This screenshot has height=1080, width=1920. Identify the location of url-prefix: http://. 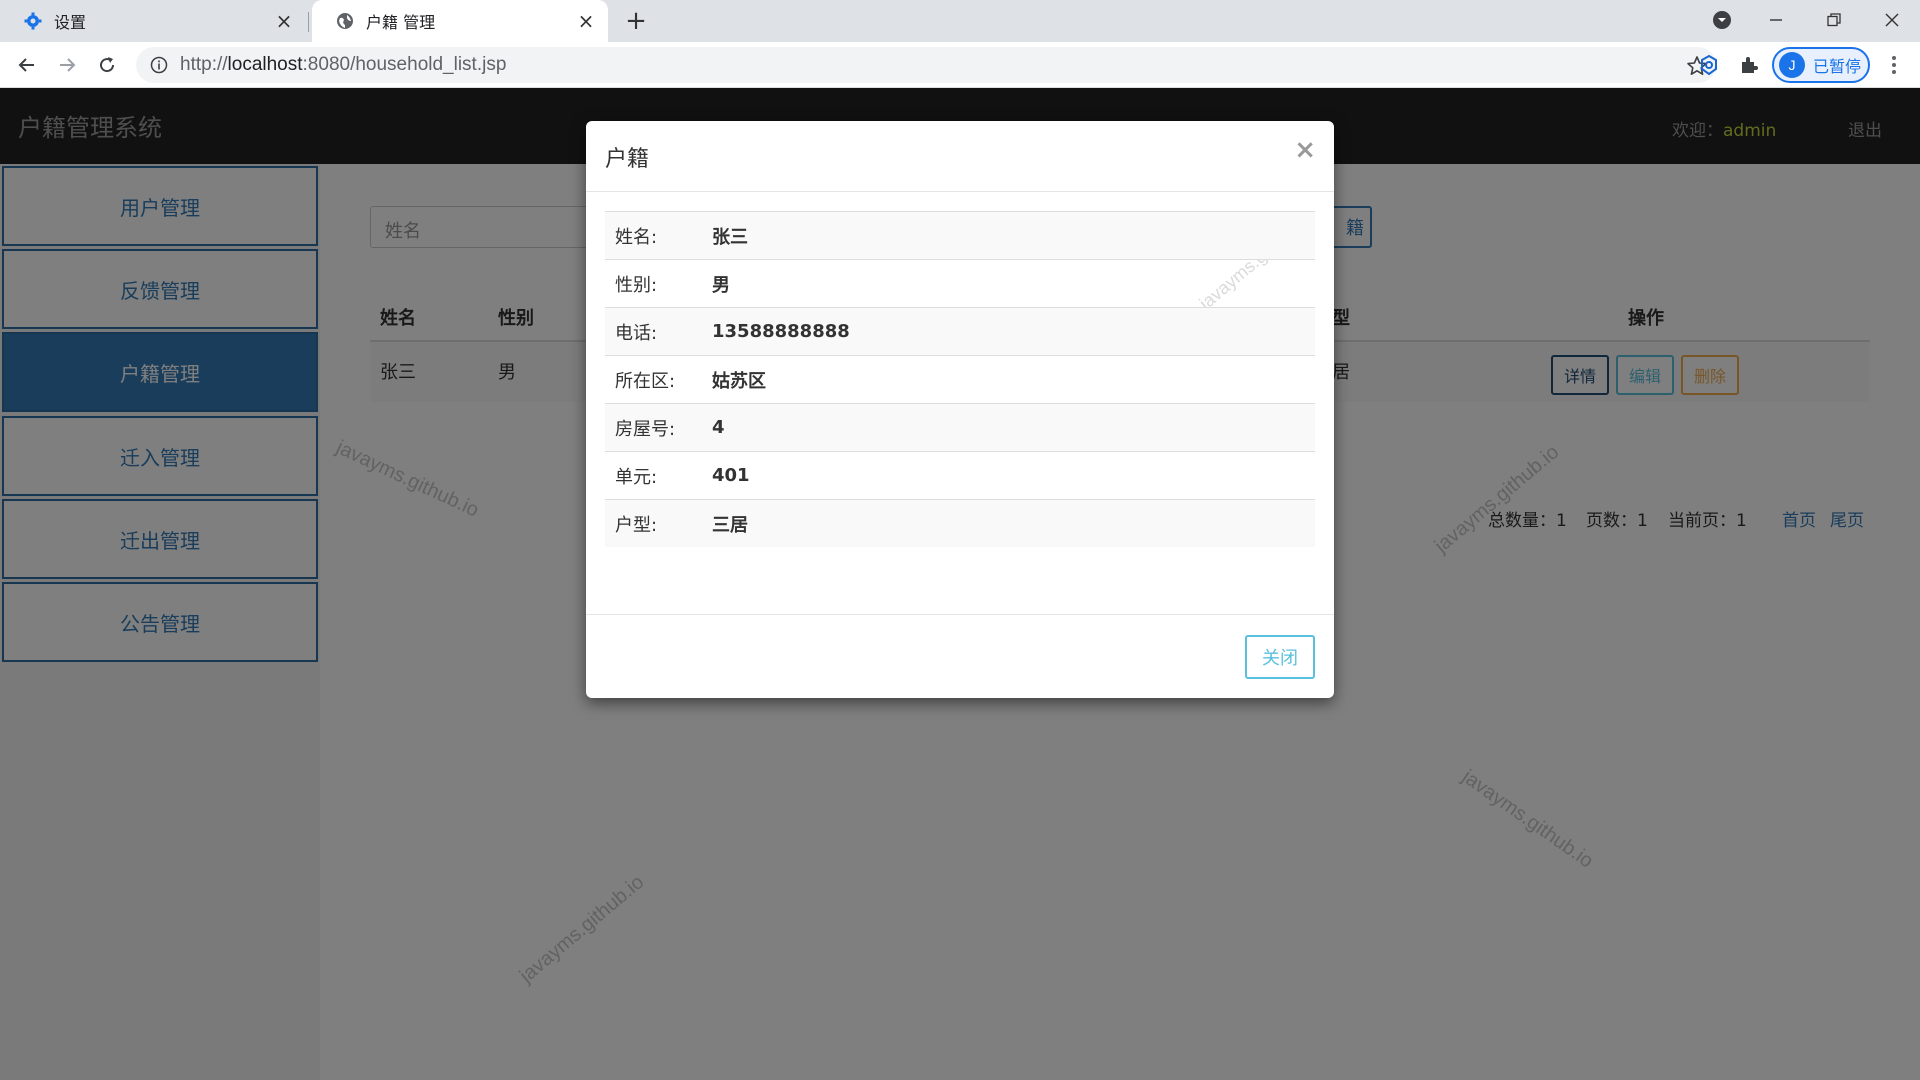
(204, 64).